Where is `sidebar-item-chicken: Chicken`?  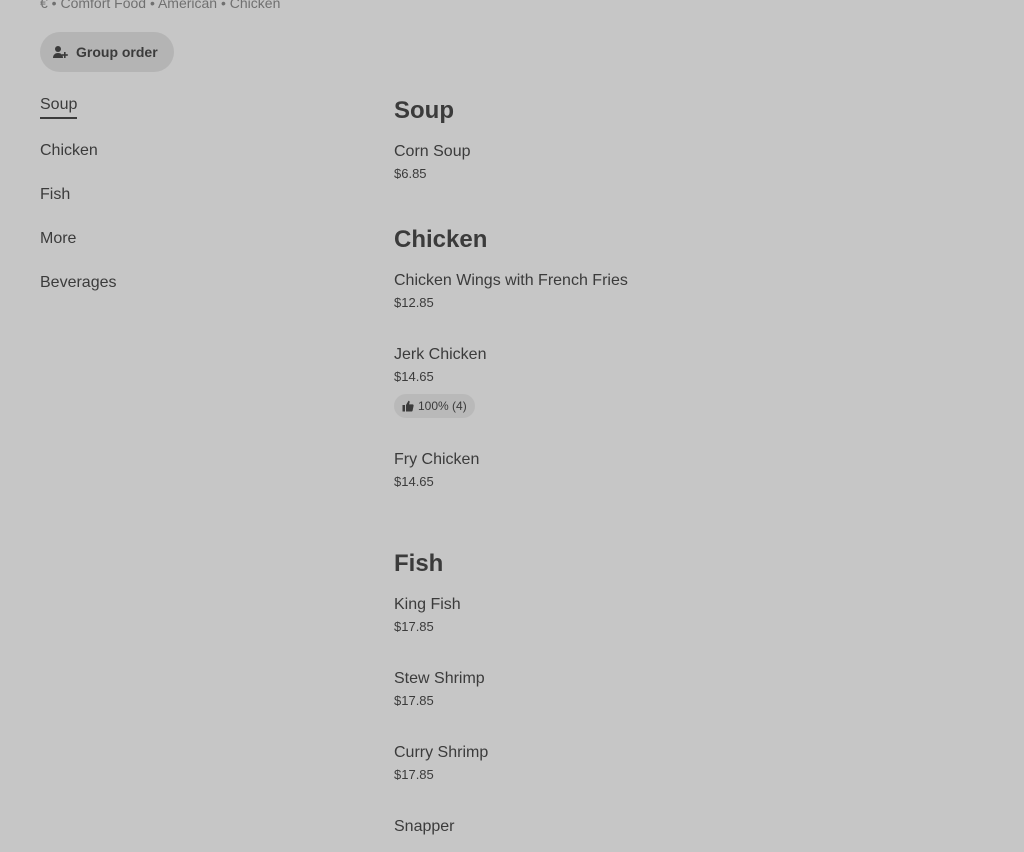
sidebar-item-chicken: Chicken is located at coordinates (69, 151).